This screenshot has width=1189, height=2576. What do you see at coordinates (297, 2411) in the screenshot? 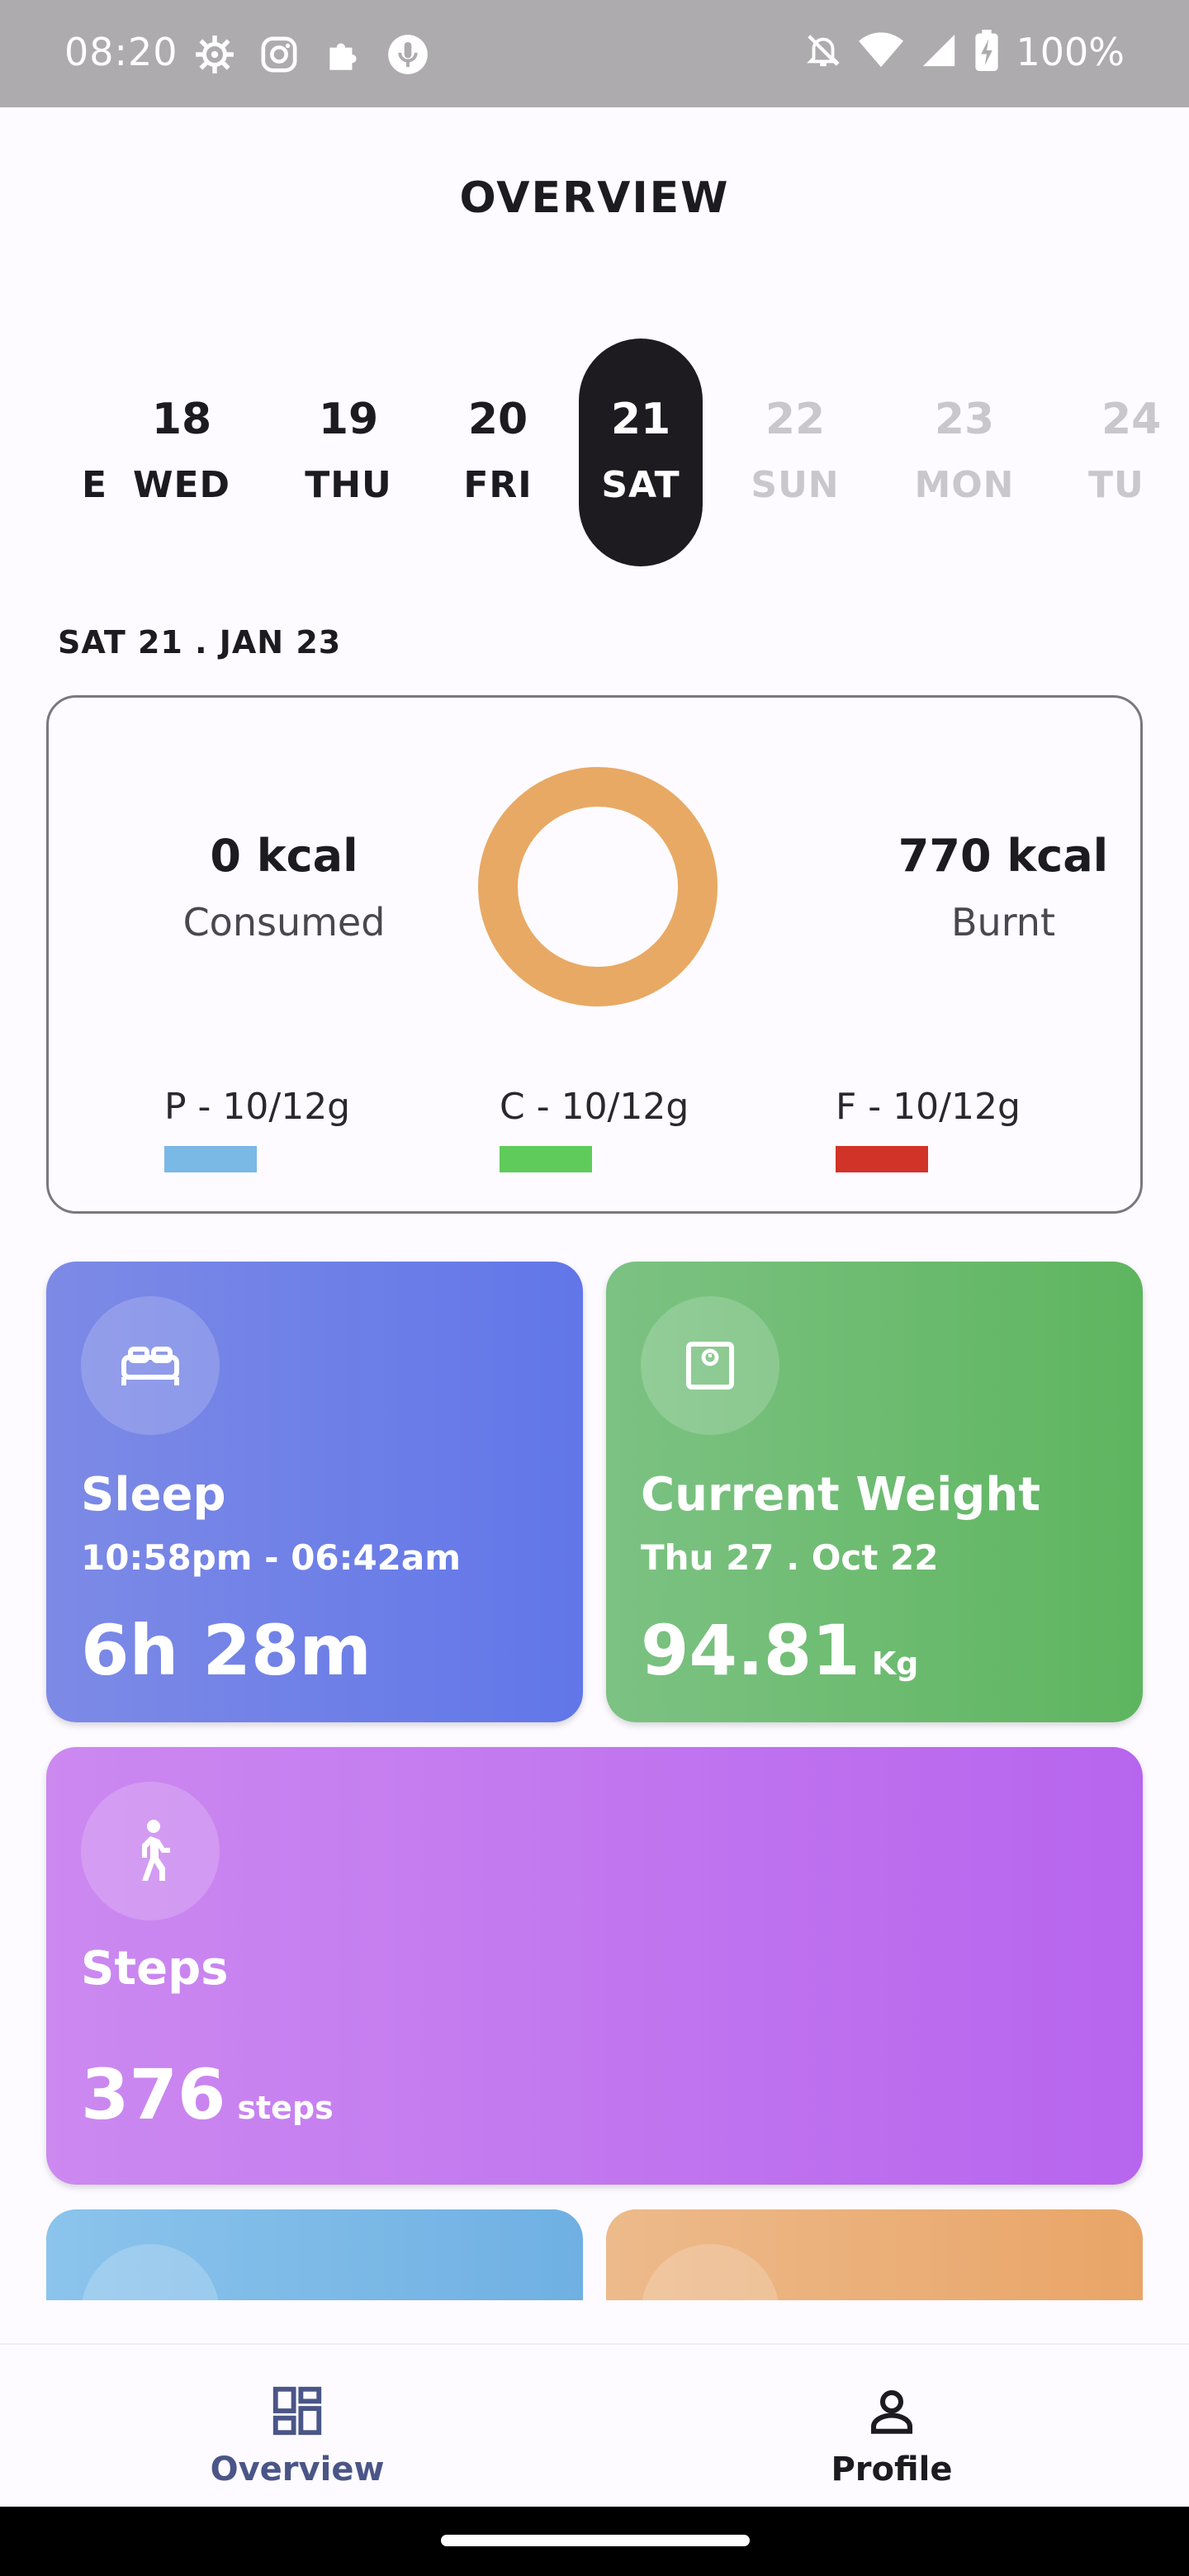
I see `dashboard-icon` at bounding box center [297, 2411].